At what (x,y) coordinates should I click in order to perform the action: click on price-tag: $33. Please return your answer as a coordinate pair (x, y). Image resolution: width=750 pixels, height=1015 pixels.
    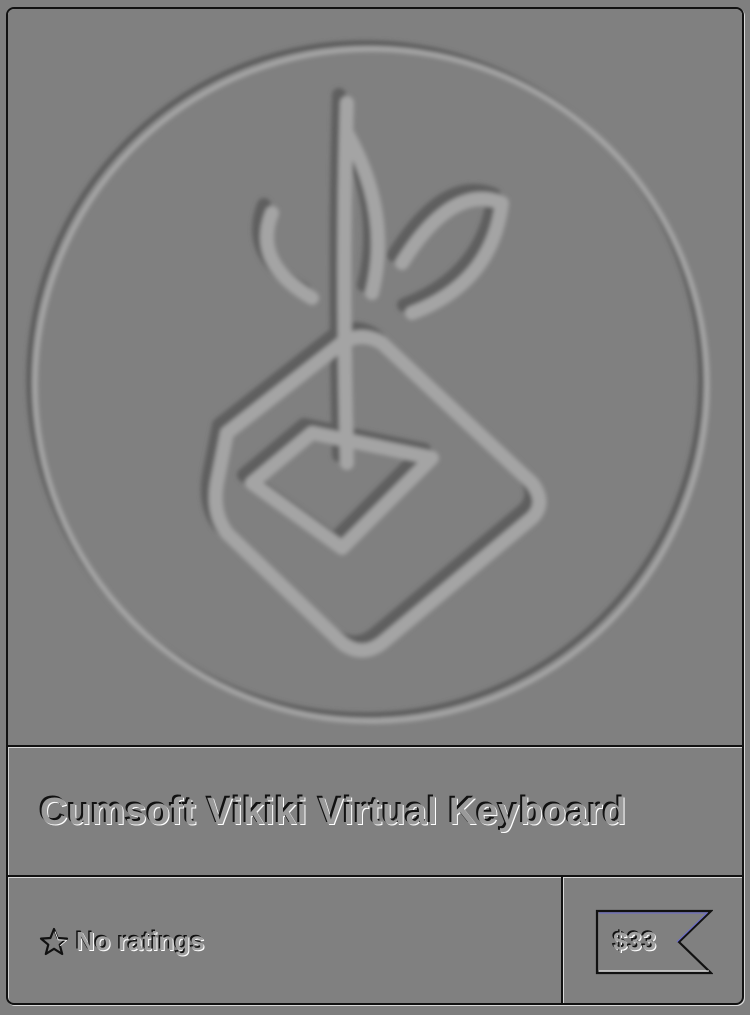
    Looking at the image, I should click on (654, 942).